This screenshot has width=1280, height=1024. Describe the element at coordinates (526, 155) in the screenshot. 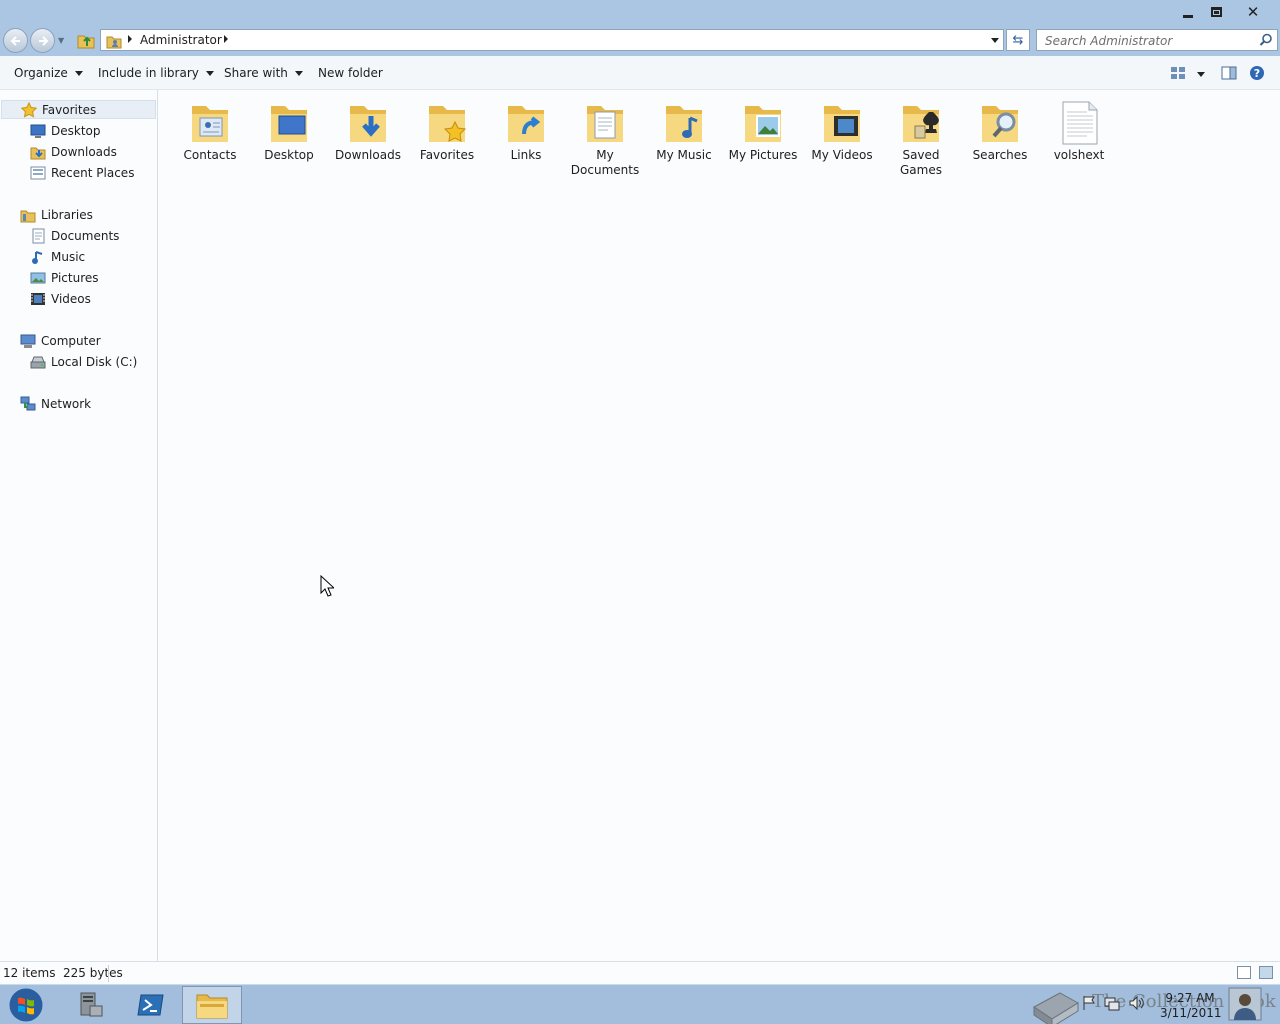

I see `file-label: Links` at that location.